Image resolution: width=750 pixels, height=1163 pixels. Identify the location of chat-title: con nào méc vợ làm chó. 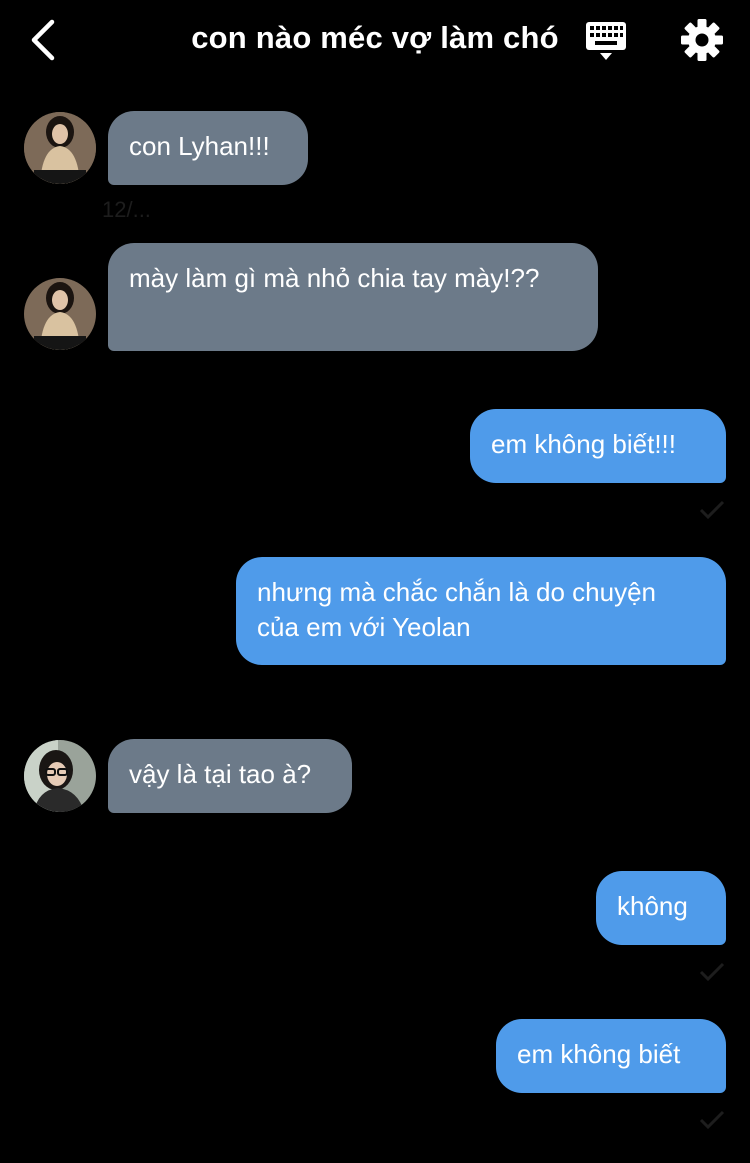
(375, 37).